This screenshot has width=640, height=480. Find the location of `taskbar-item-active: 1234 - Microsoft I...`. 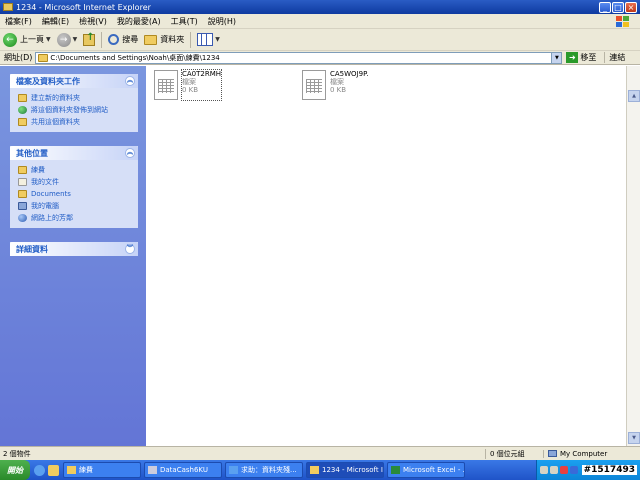

taskbar-item-active: 1234 - Microsoft I... is located at coordinates (345, 470).